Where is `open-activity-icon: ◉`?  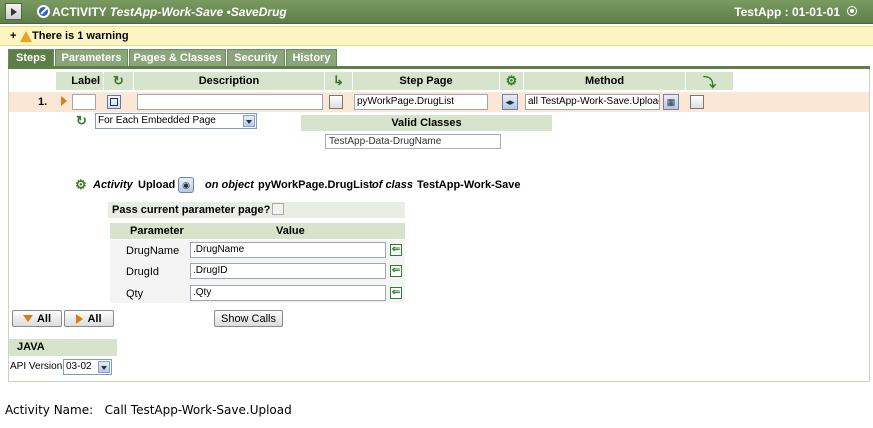
open-activity-icon: ◉ is located at coordinates (186, 185).